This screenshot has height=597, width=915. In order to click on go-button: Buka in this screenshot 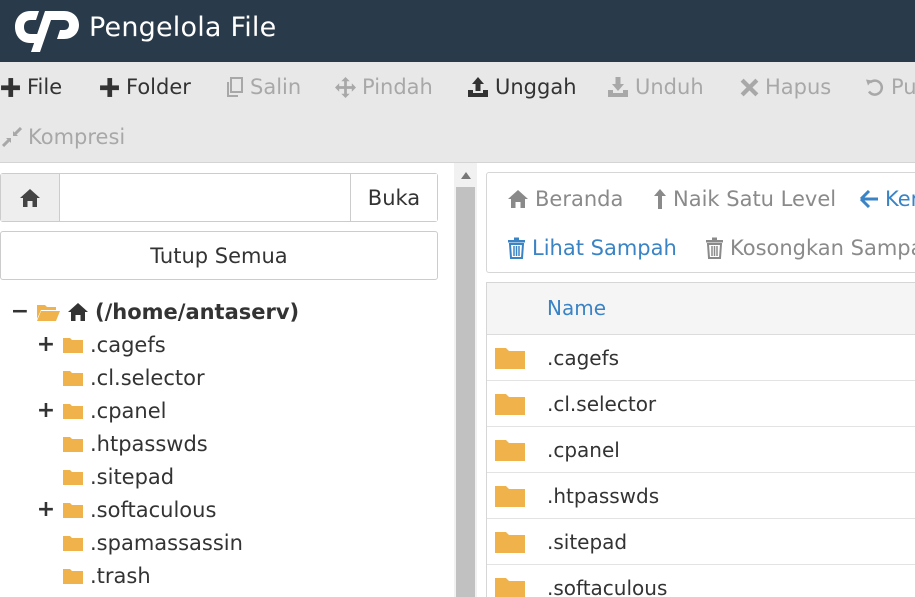, I will do `click(393, 197)`.